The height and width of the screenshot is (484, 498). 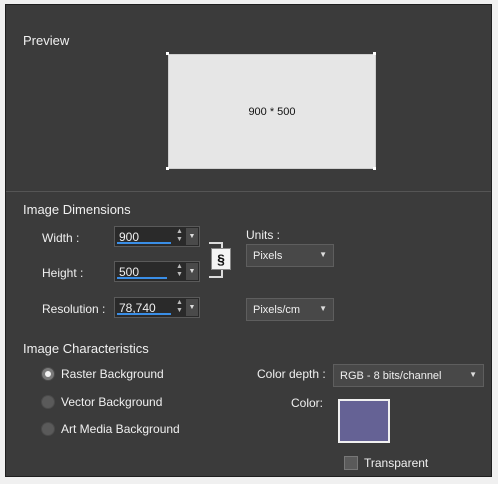 I want to click on resolution-input: 78,740 ▲ ▼ ▼, so click(x=157, y=307).